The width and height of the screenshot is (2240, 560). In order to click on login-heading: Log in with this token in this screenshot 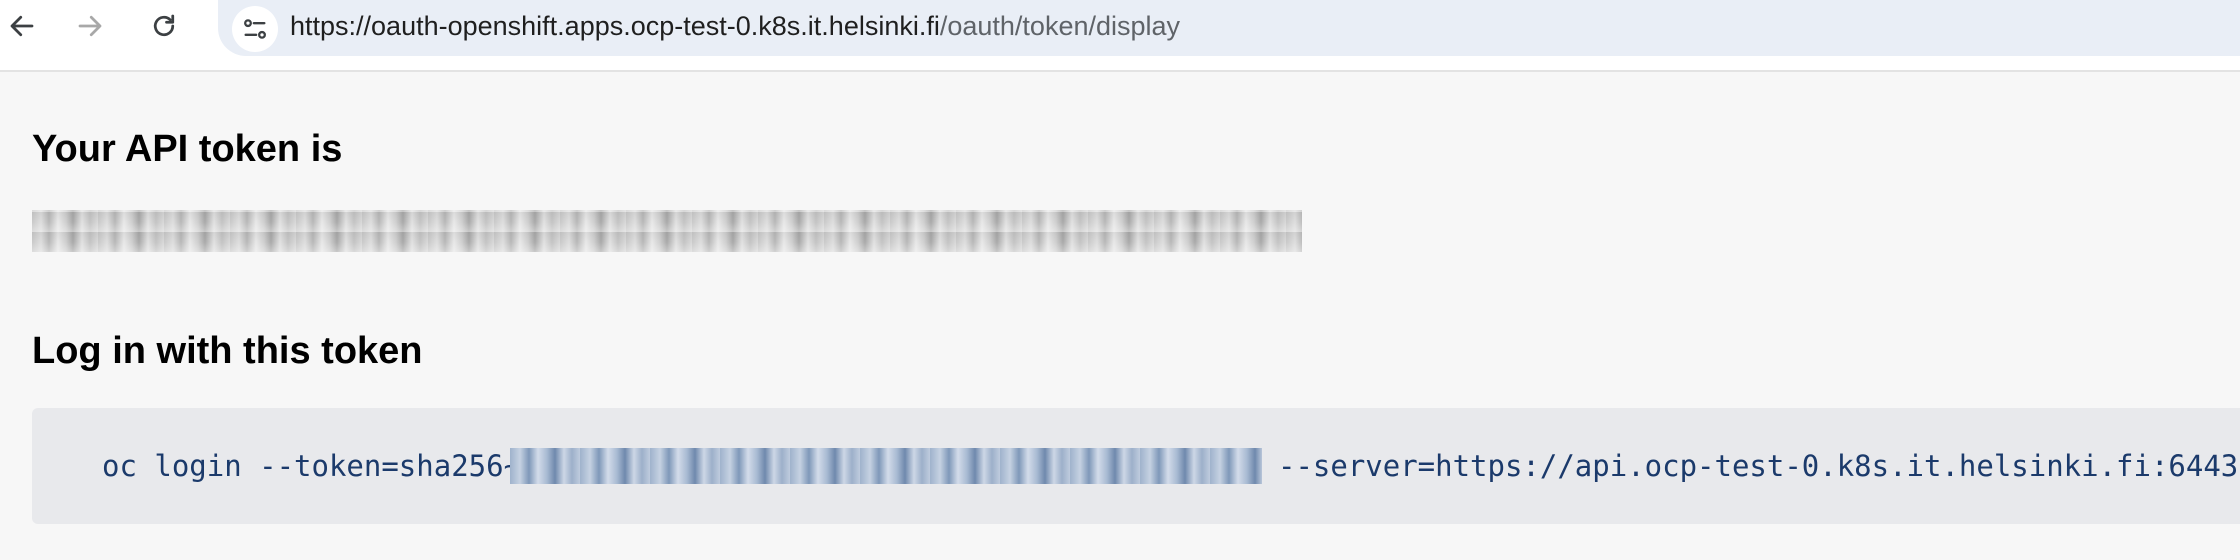, I will do `click(227, 351)`.